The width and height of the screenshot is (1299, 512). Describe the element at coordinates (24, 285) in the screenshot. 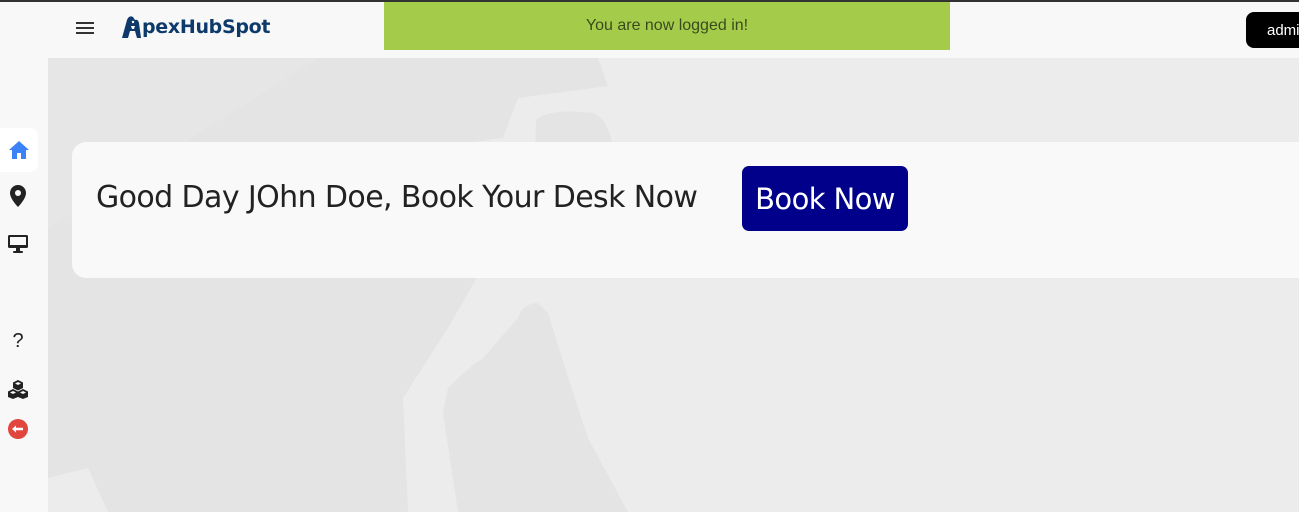

I see `sidebar: ?` at that location.